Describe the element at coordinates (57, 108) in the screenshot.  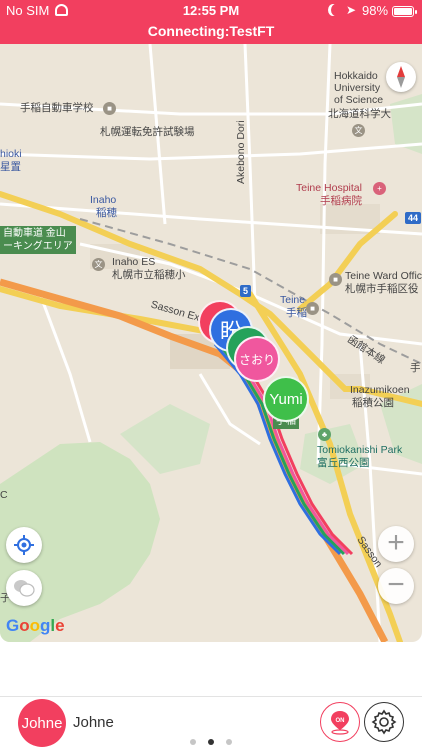
I see `map-label-school: 手稲自動車学校` at that location.